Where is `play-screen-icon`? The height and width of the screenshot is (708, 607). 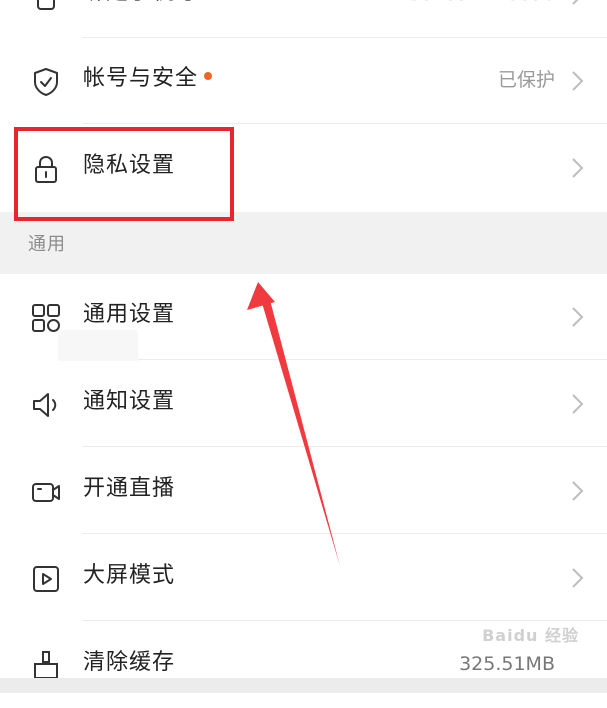 play-screen-icon is located at coordinates (46, 579).